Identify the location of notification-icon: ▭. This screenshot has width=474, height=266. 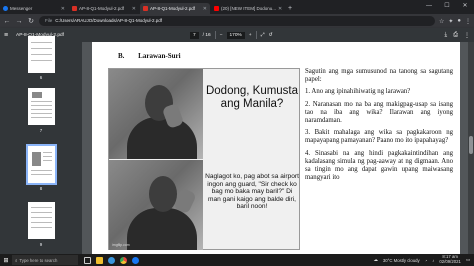
(468, 260).